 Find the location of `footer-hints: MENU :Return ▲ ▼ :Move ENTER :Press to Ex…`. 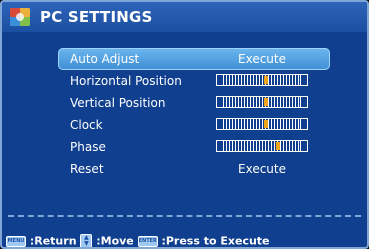

footer-hints: MENU :Return ▲ ▼ :Move ENTER :Press to Ex… is located at coordinates (138, 241).